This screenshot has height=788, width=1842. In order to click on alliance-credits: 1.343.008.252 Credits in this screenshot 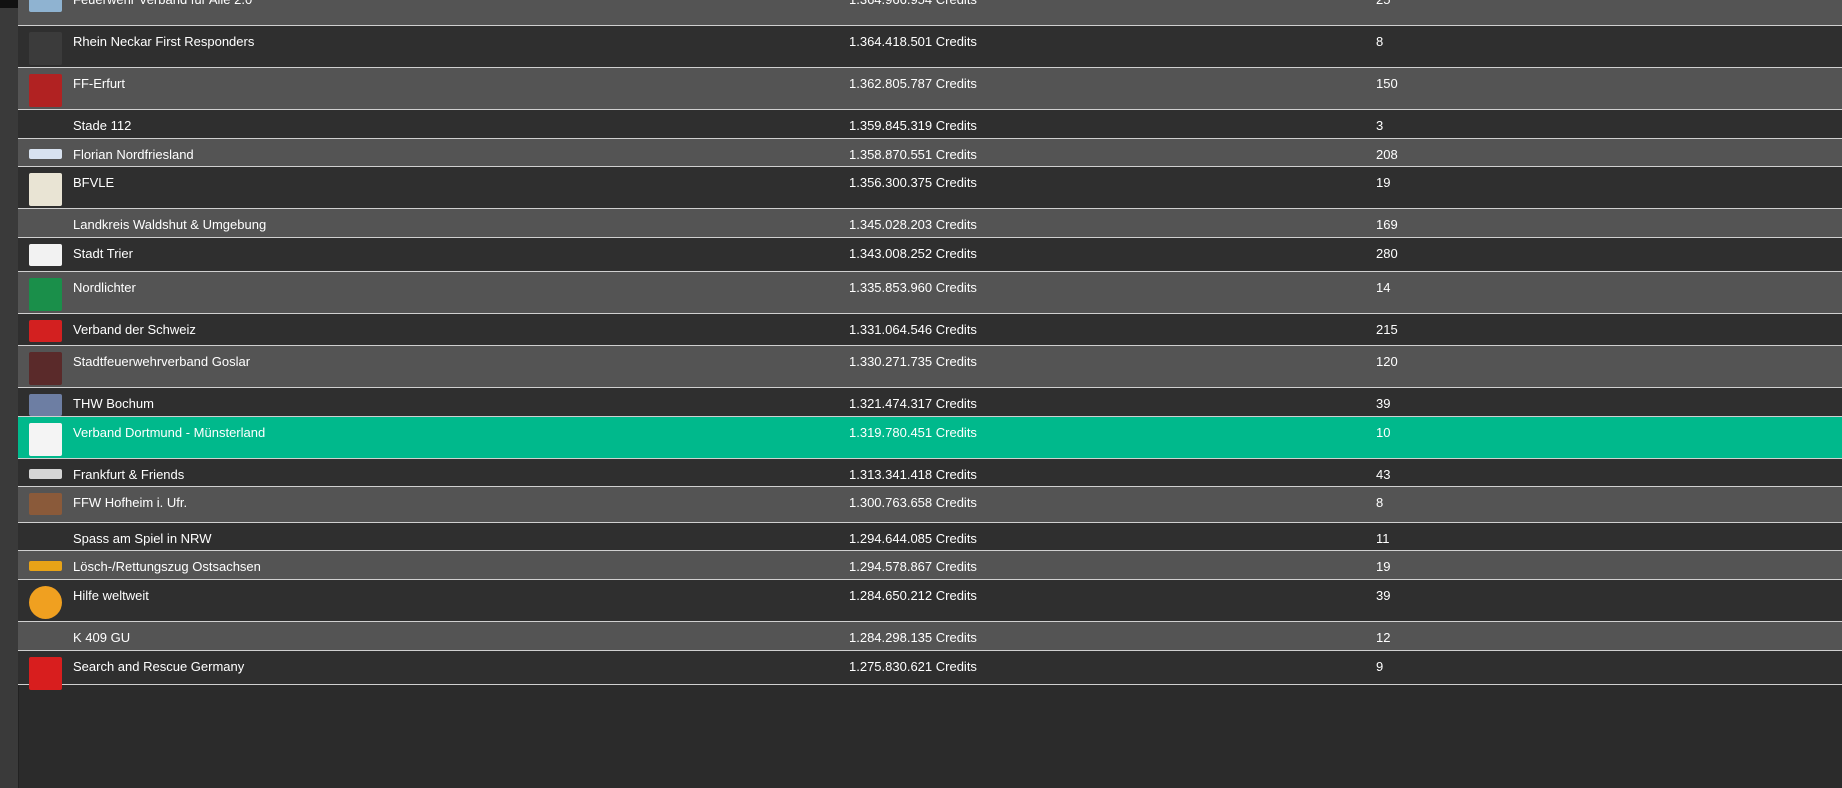, I will do `click(913, 253)`.